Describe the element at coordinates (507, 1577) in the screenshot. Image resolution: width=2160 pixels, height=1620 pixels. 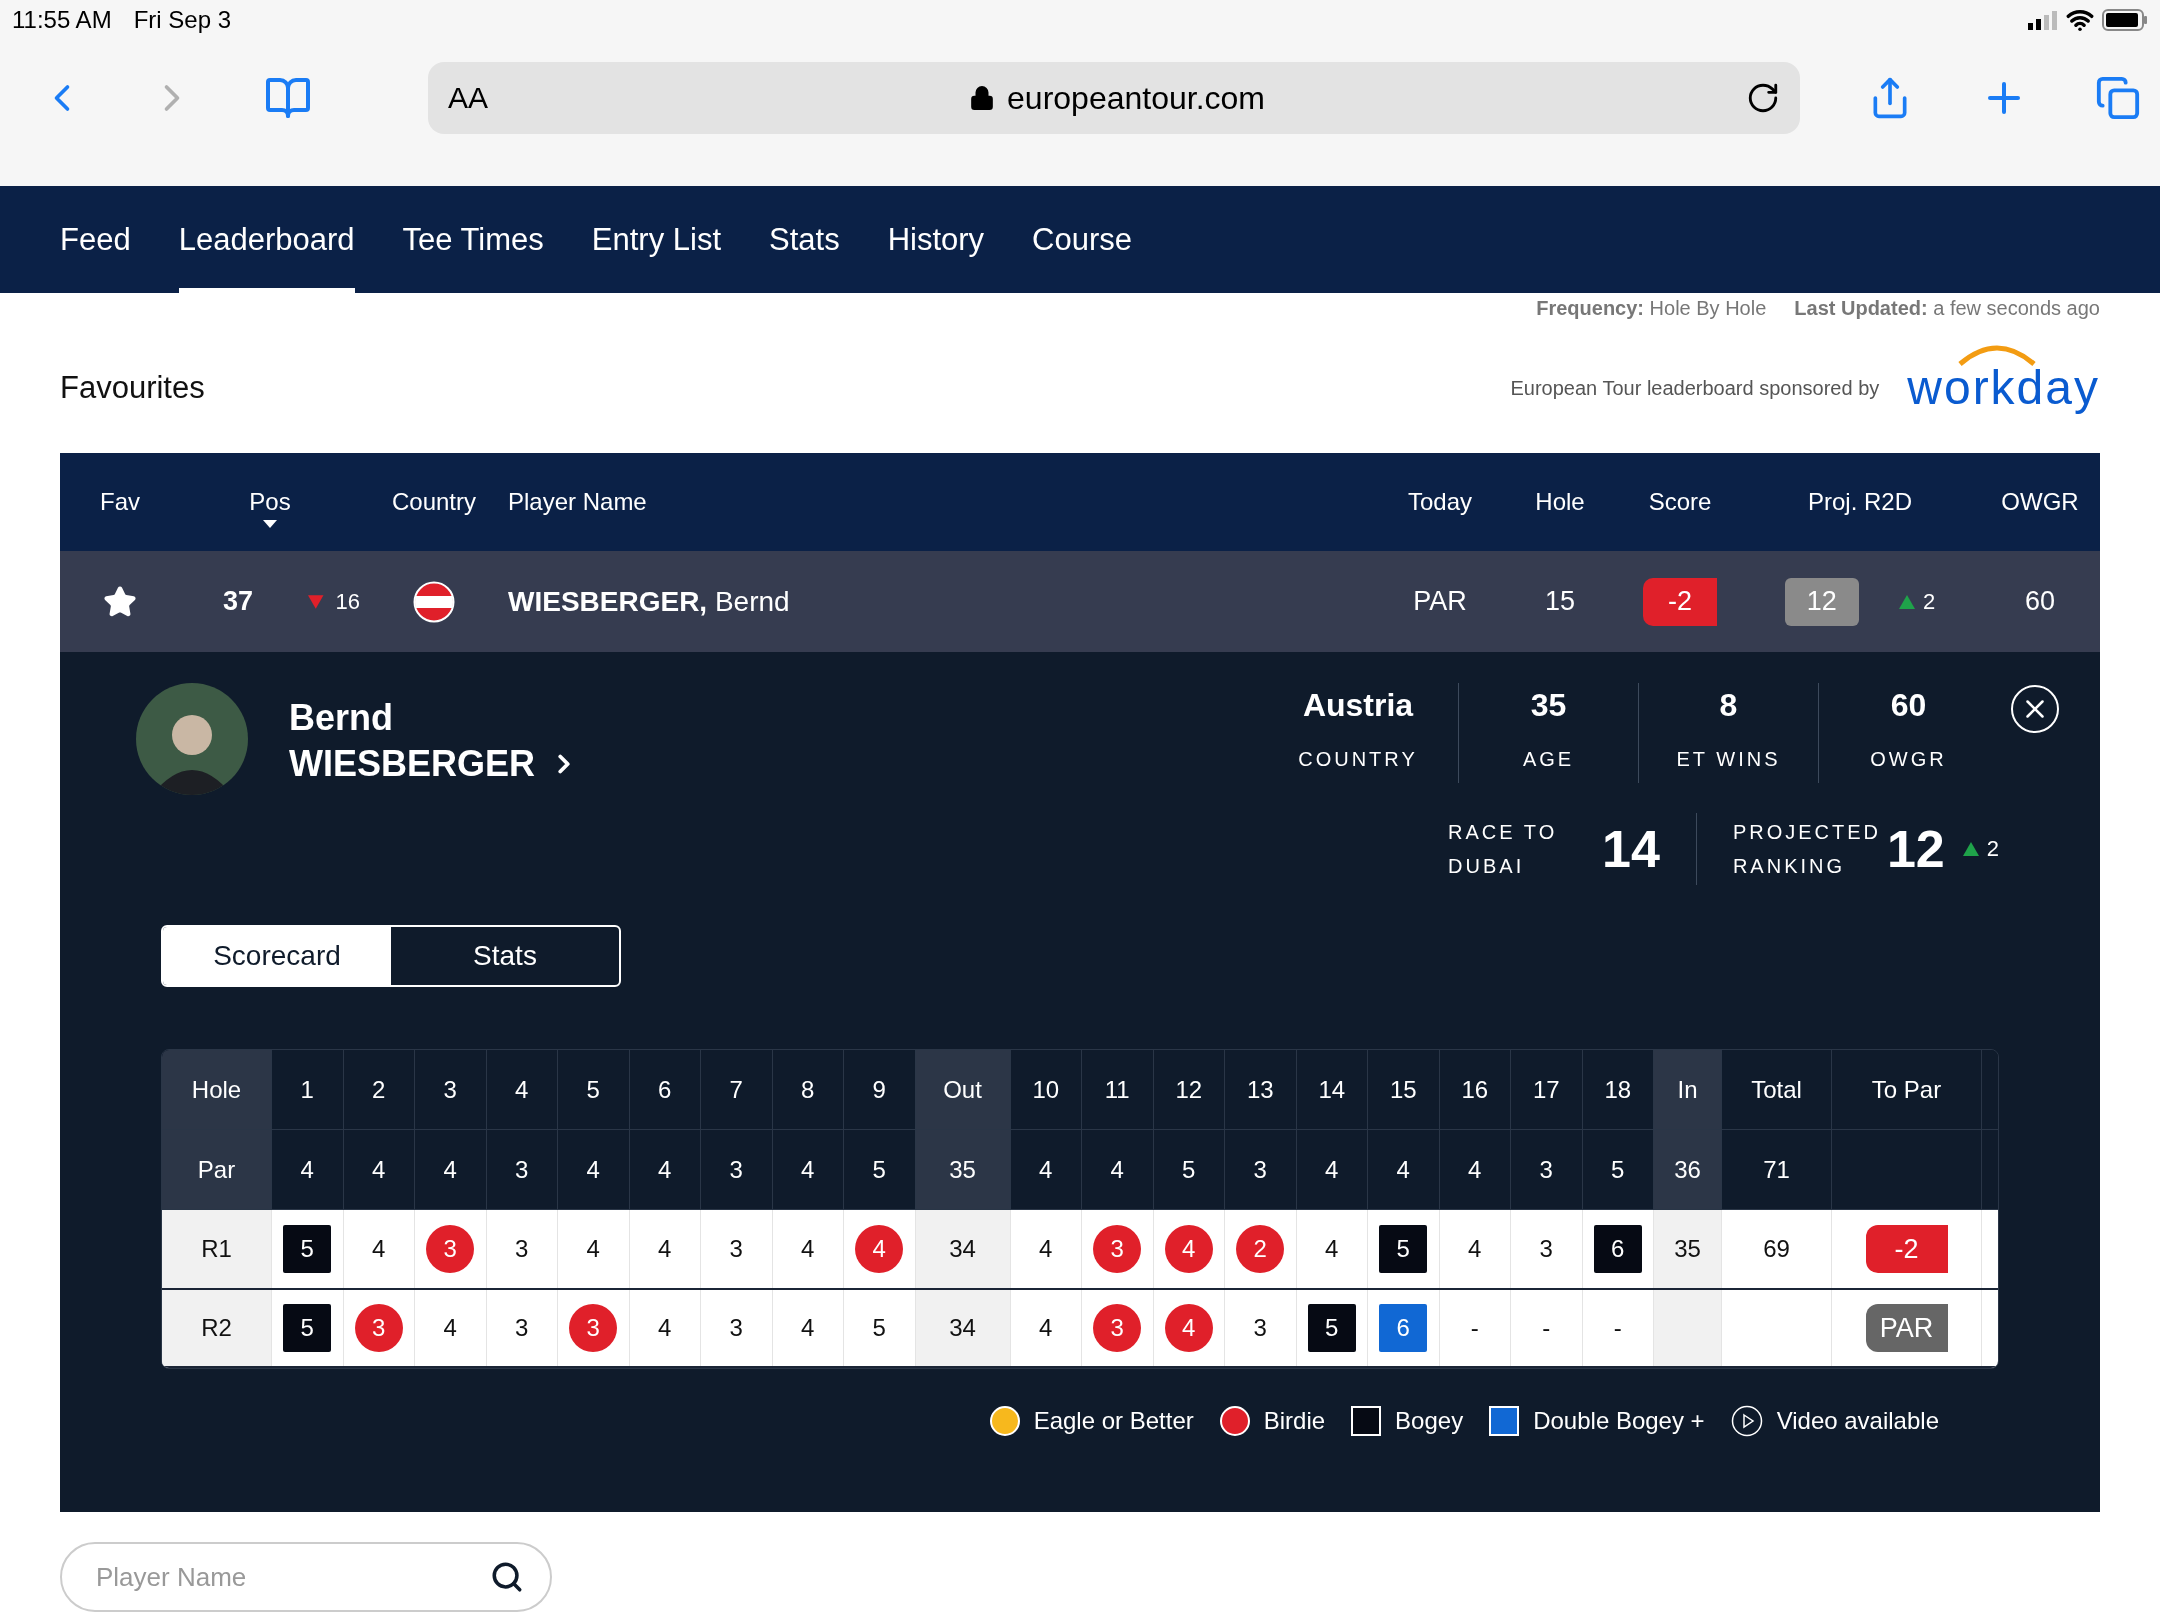
I see `search-icon` at that location.